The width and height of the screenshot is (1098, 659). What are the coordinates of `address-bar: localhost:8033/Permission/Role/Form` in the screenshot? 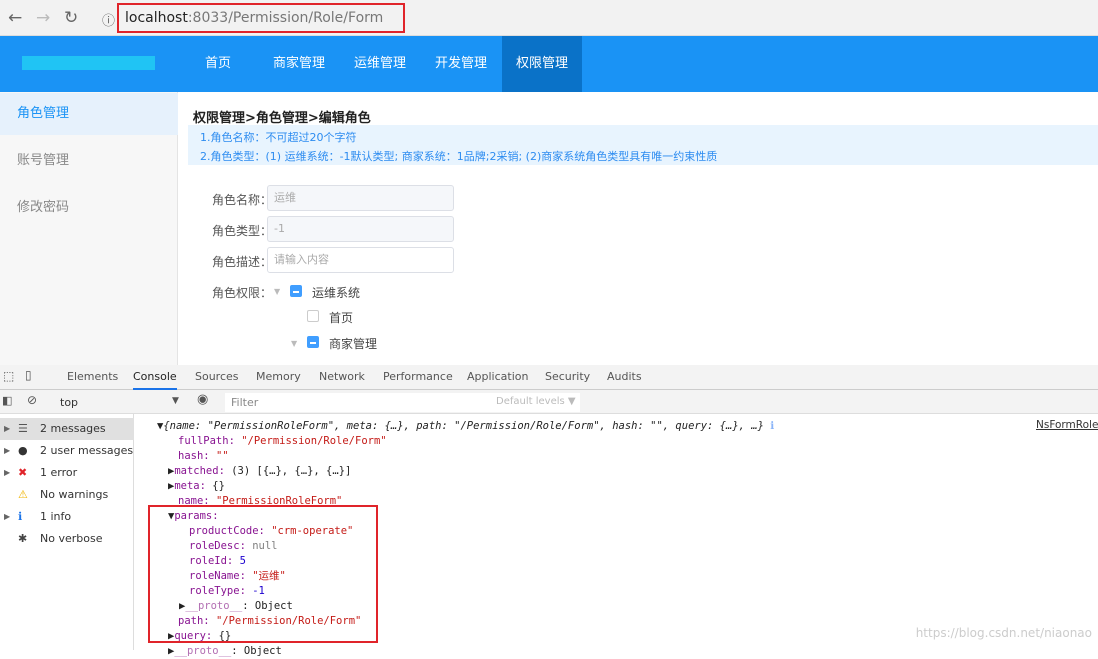 It's located at (261, 18).